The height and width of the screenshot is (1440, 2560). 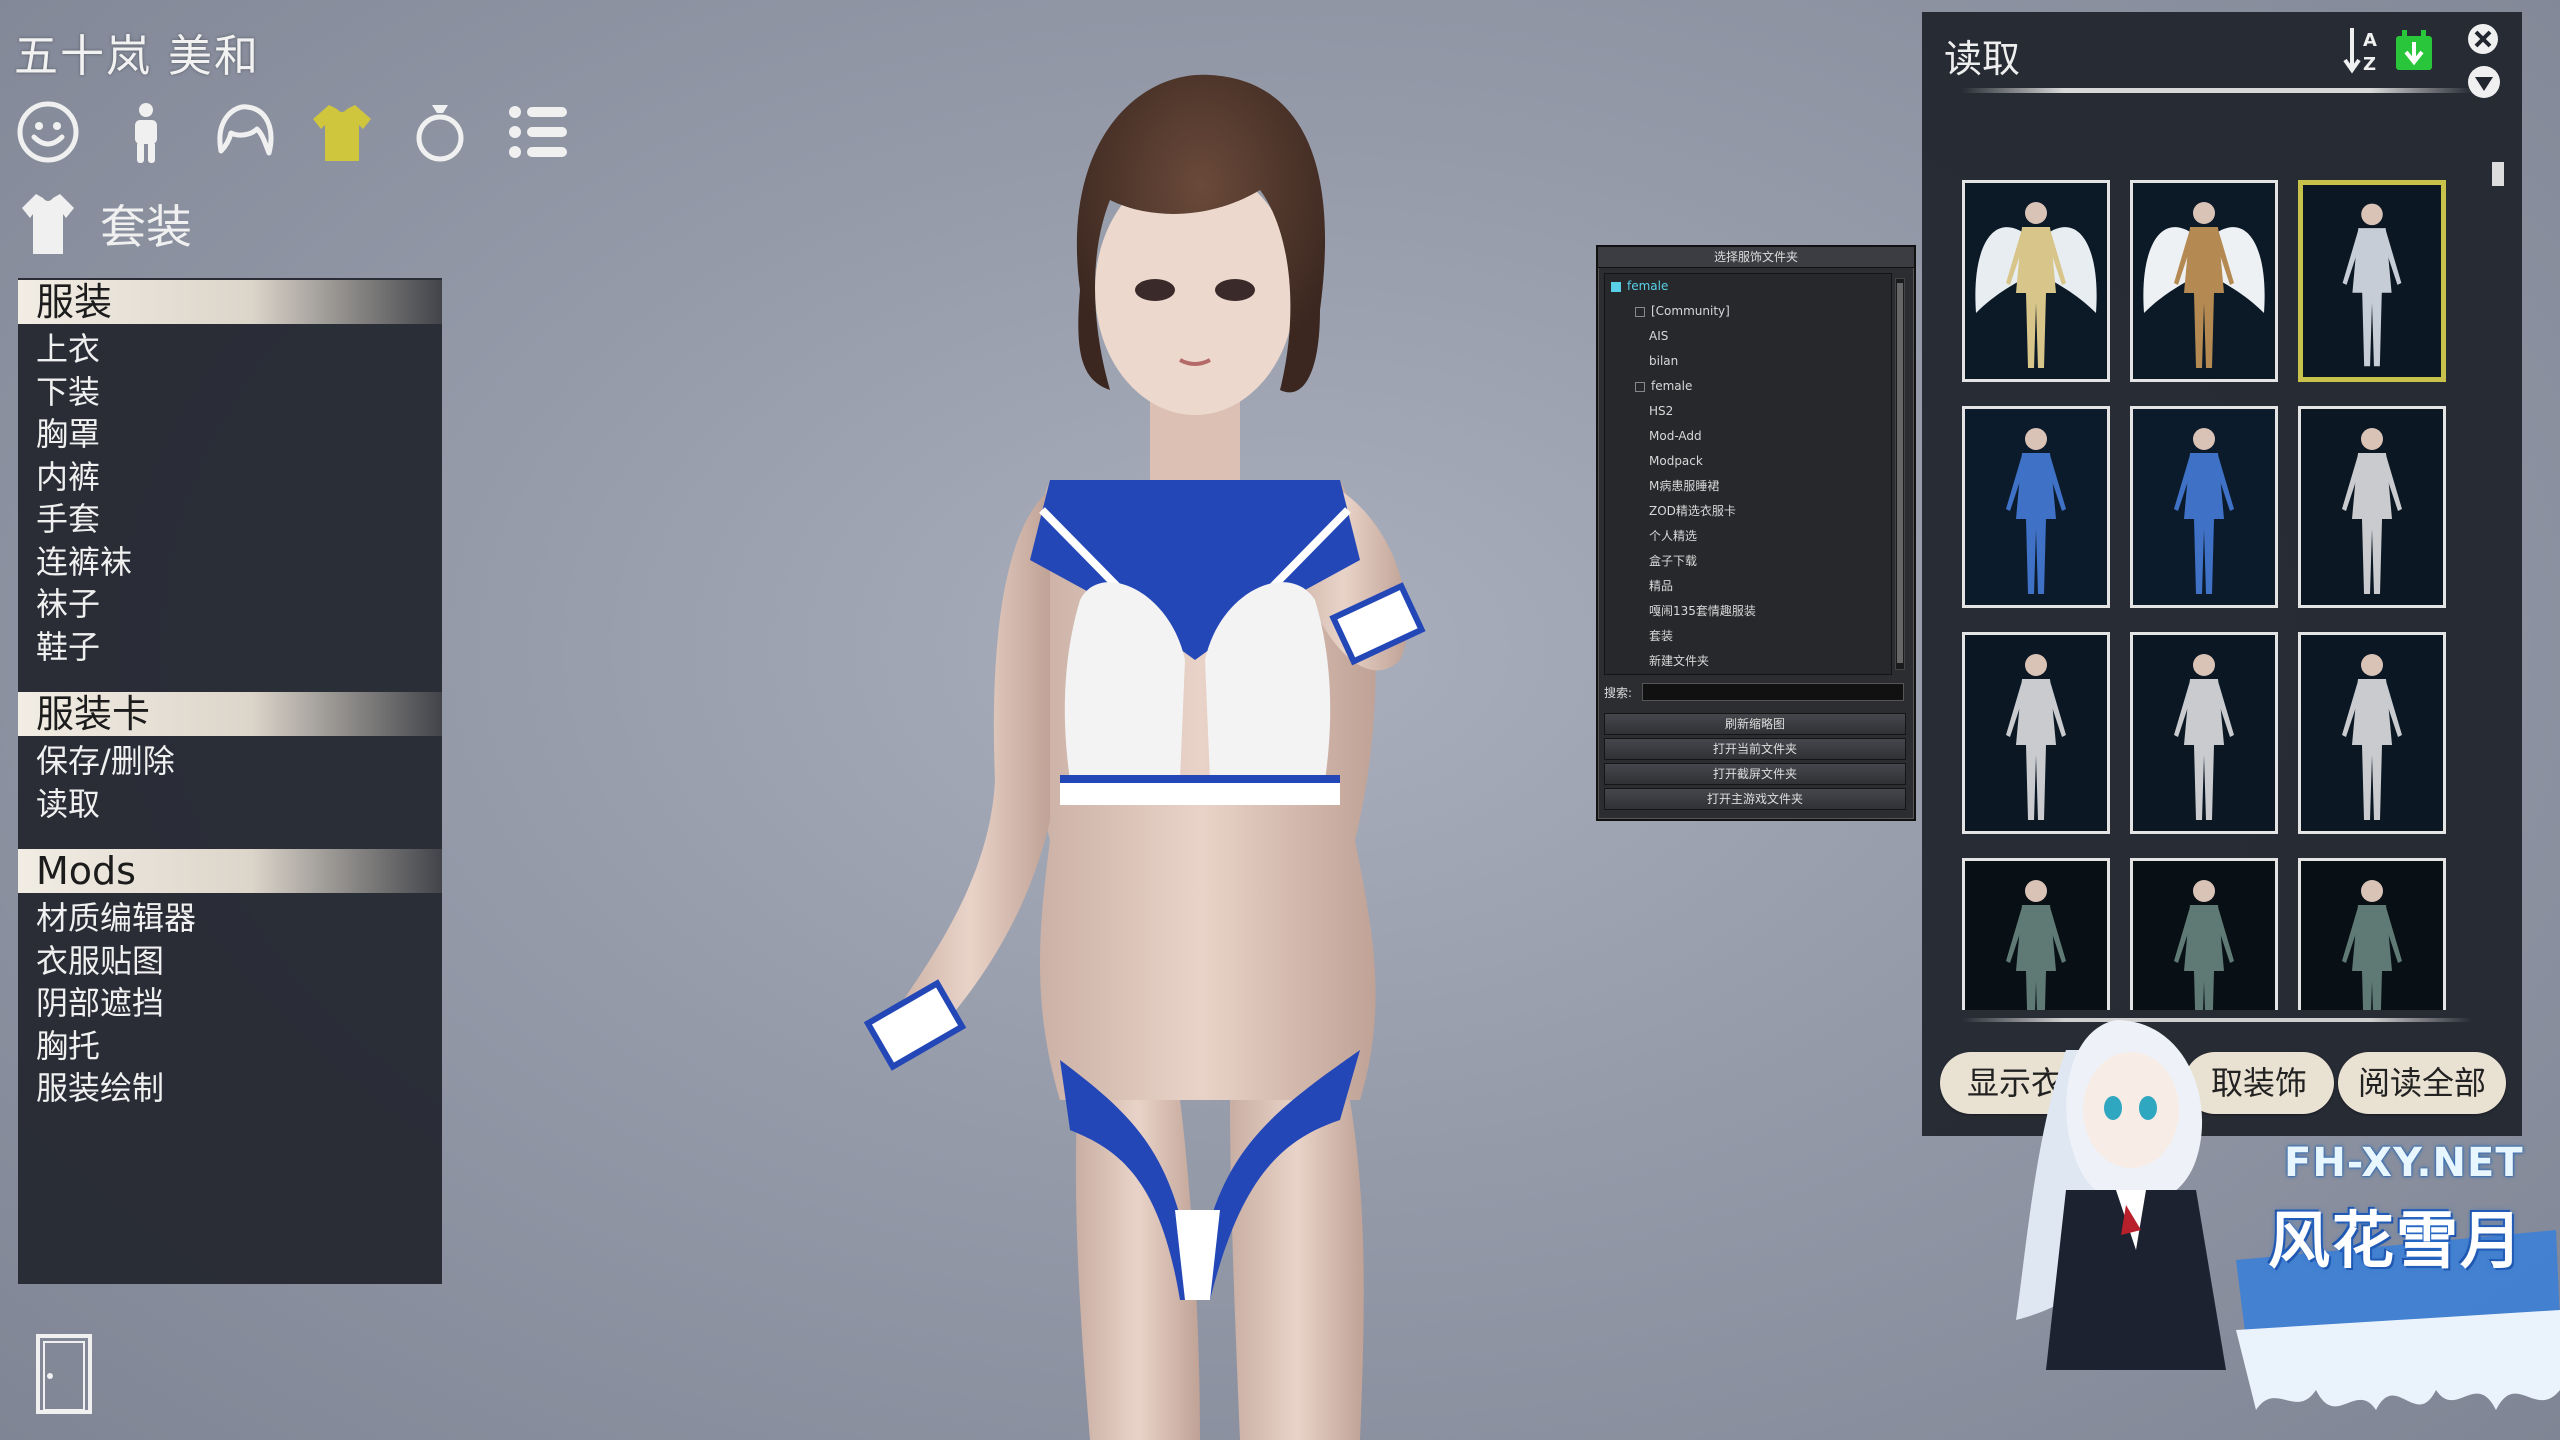 What do you see at coordinates (137, 56) in the screenshot?
I see `character-name: 五十岚 美和` at bounding box center [137, 56].